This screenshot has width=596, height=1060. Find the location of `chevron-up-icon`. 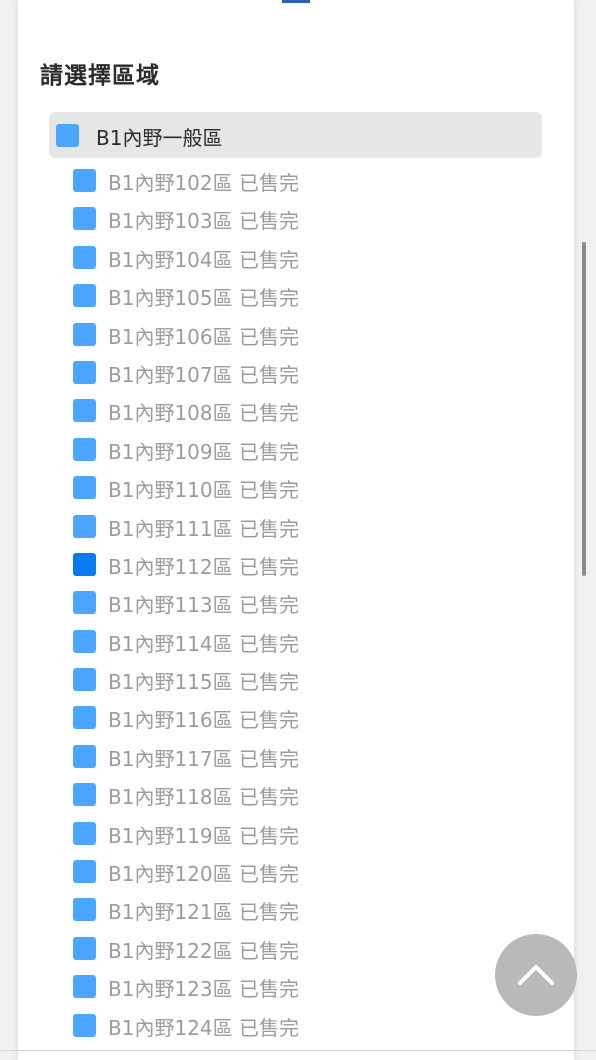

chevron-up-icon is located at coordinates (536, 975).